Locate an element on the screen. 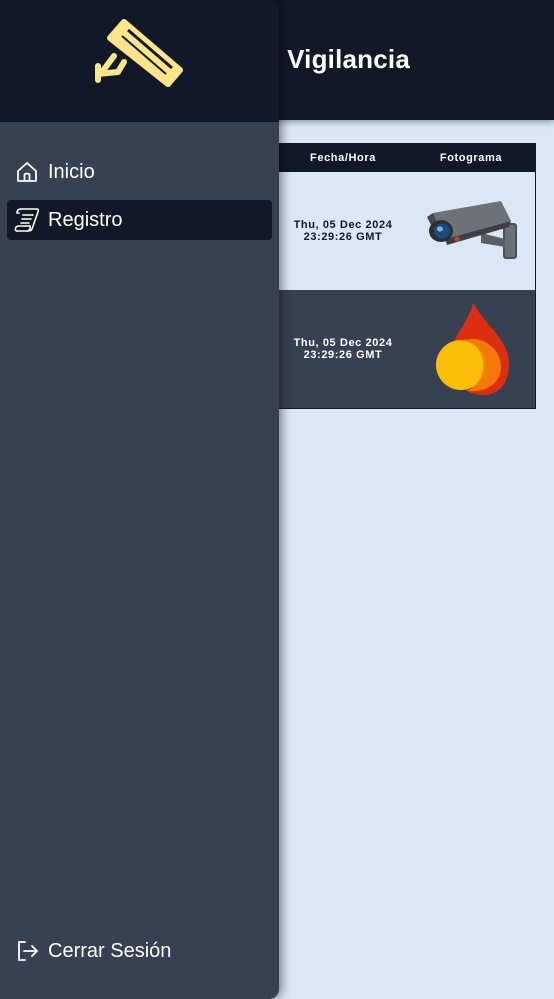  page-title: e Vigilancia is located at coordinates (337, 59).